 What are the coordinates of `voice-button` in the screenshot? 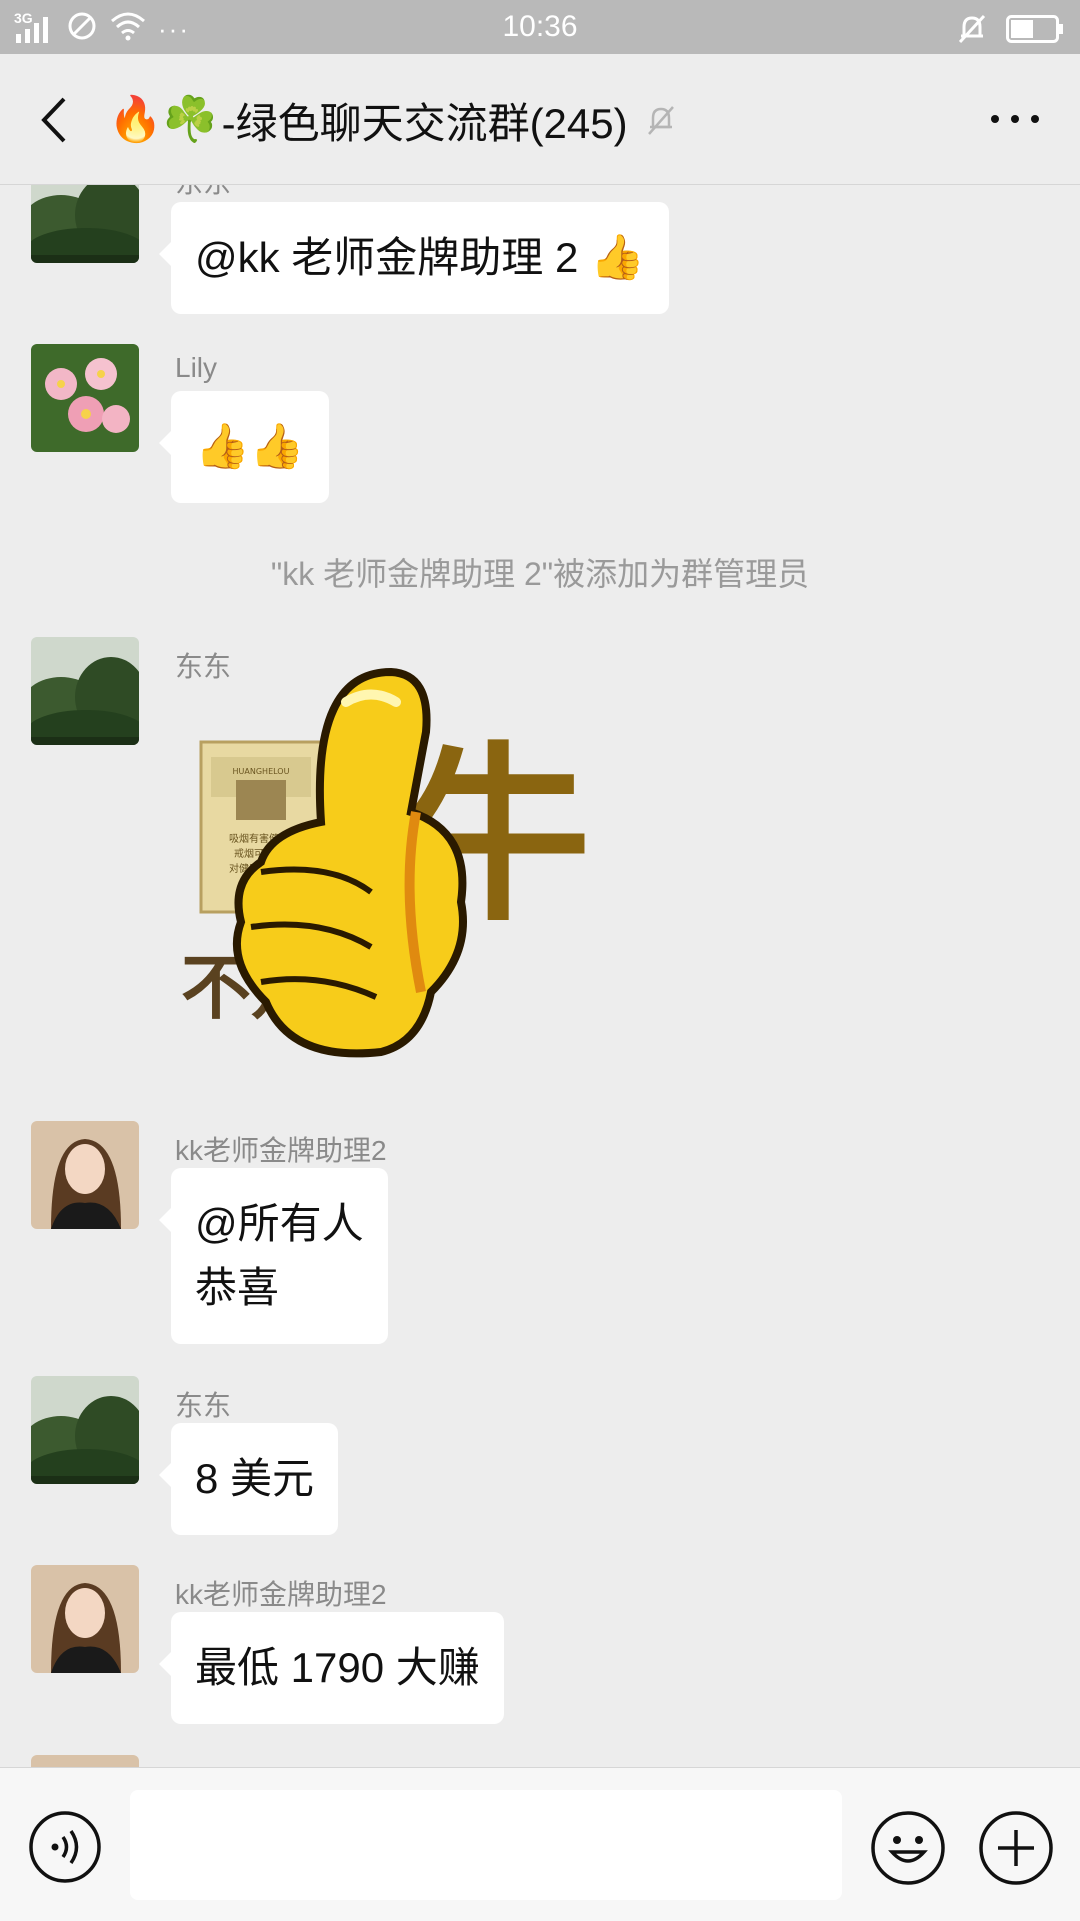 It's located at (65, 1847).